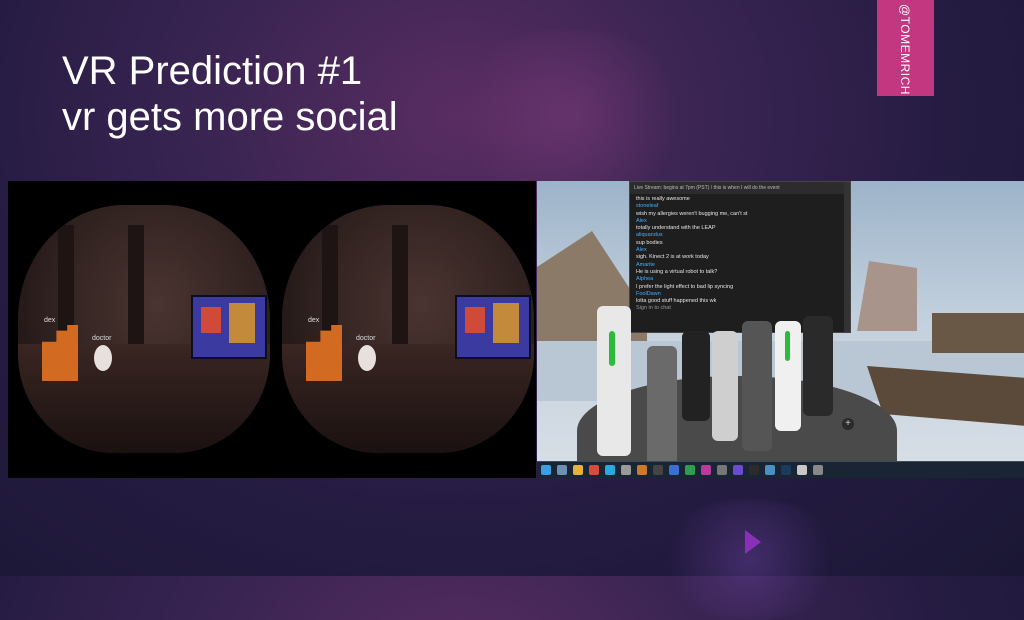 The width and height of the screenshot is (1024, 620). What do you see at coordinates (610, 470) in the screenshot?
I see `skype-icon` at bounding box center [610, 470].